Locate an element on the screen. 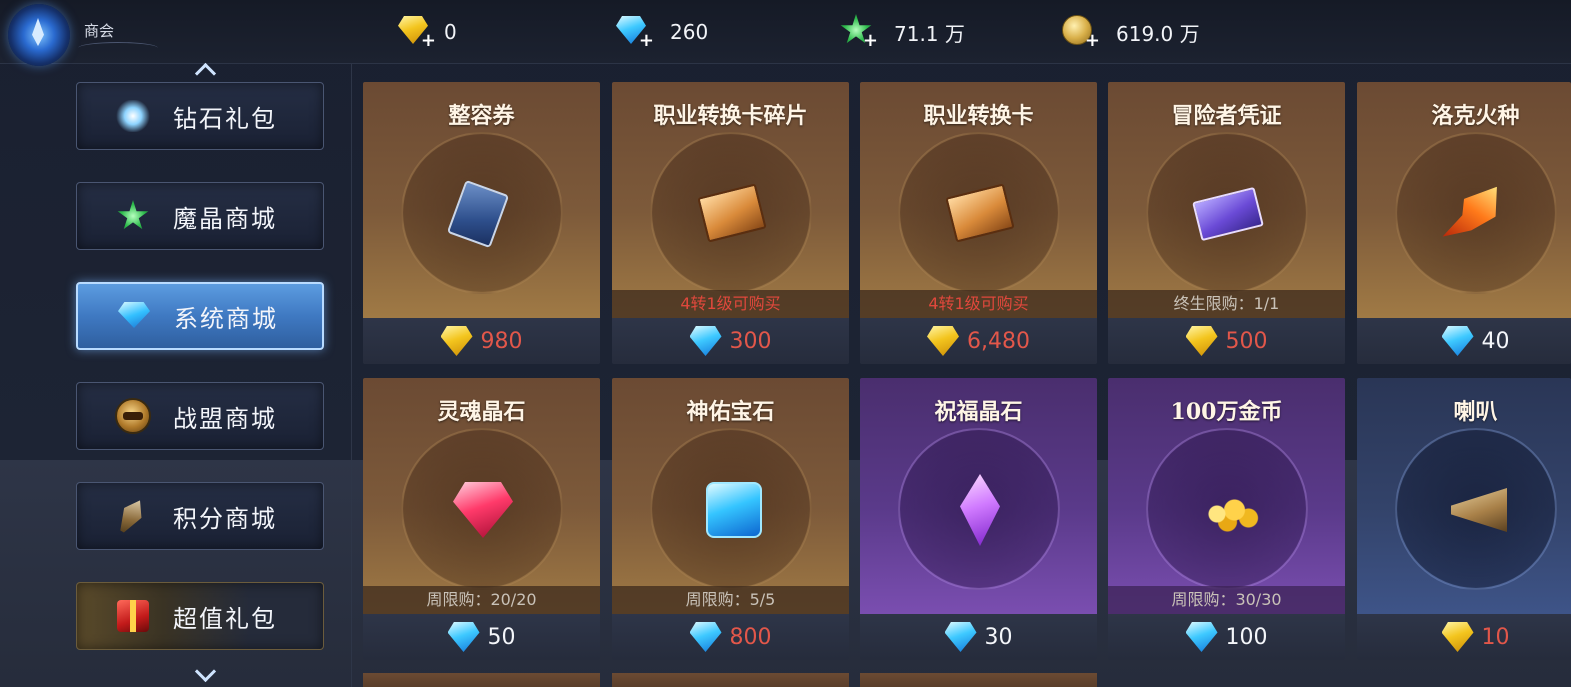 Image resolution: width=1571 pixels, height=687 pixels. shop-item-card: 整容券 980 is located at coordinates (481, 223).